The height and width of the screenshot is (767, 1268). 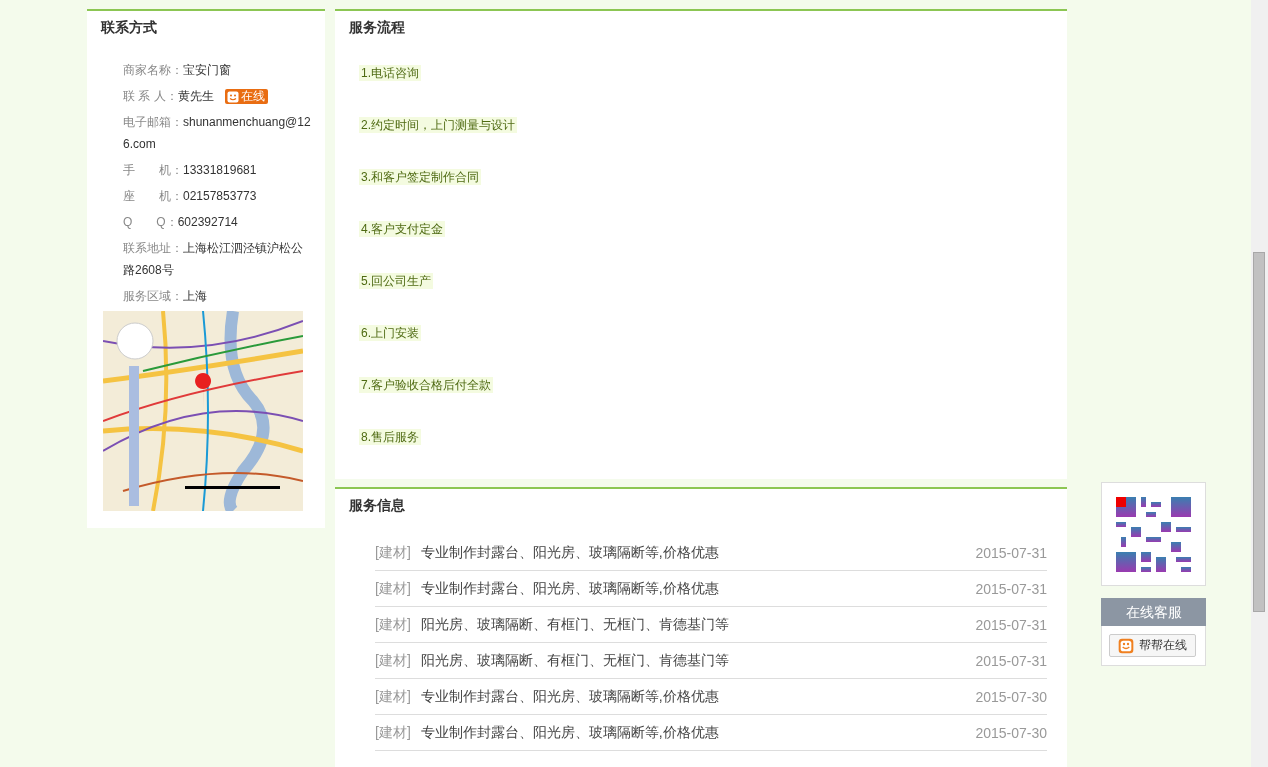 What do you see at coordinates (213, 259) in the screenshot?
I see `contact-line: 联系地址：上海松江泗泾镇沪松公路2608号` at bounding box center [213, 259].